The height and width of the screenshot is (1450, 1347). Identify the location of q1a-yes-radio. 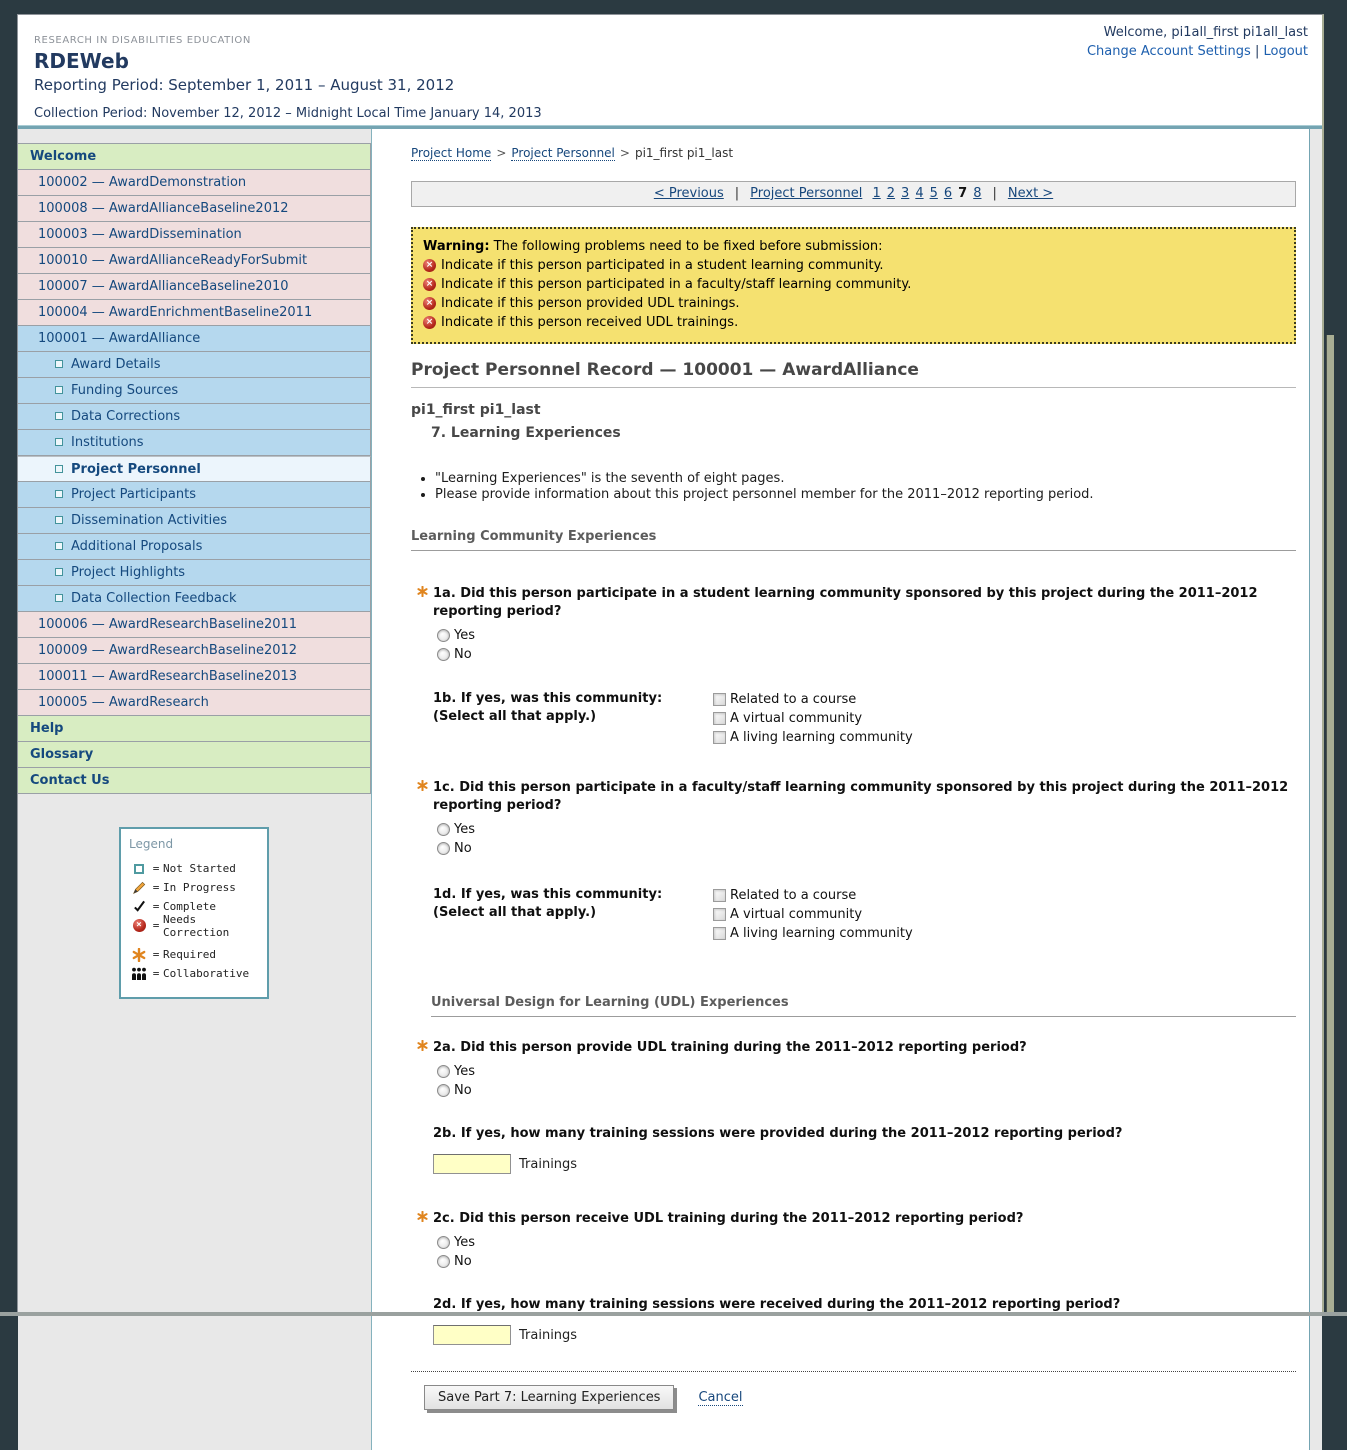
(443, 635).